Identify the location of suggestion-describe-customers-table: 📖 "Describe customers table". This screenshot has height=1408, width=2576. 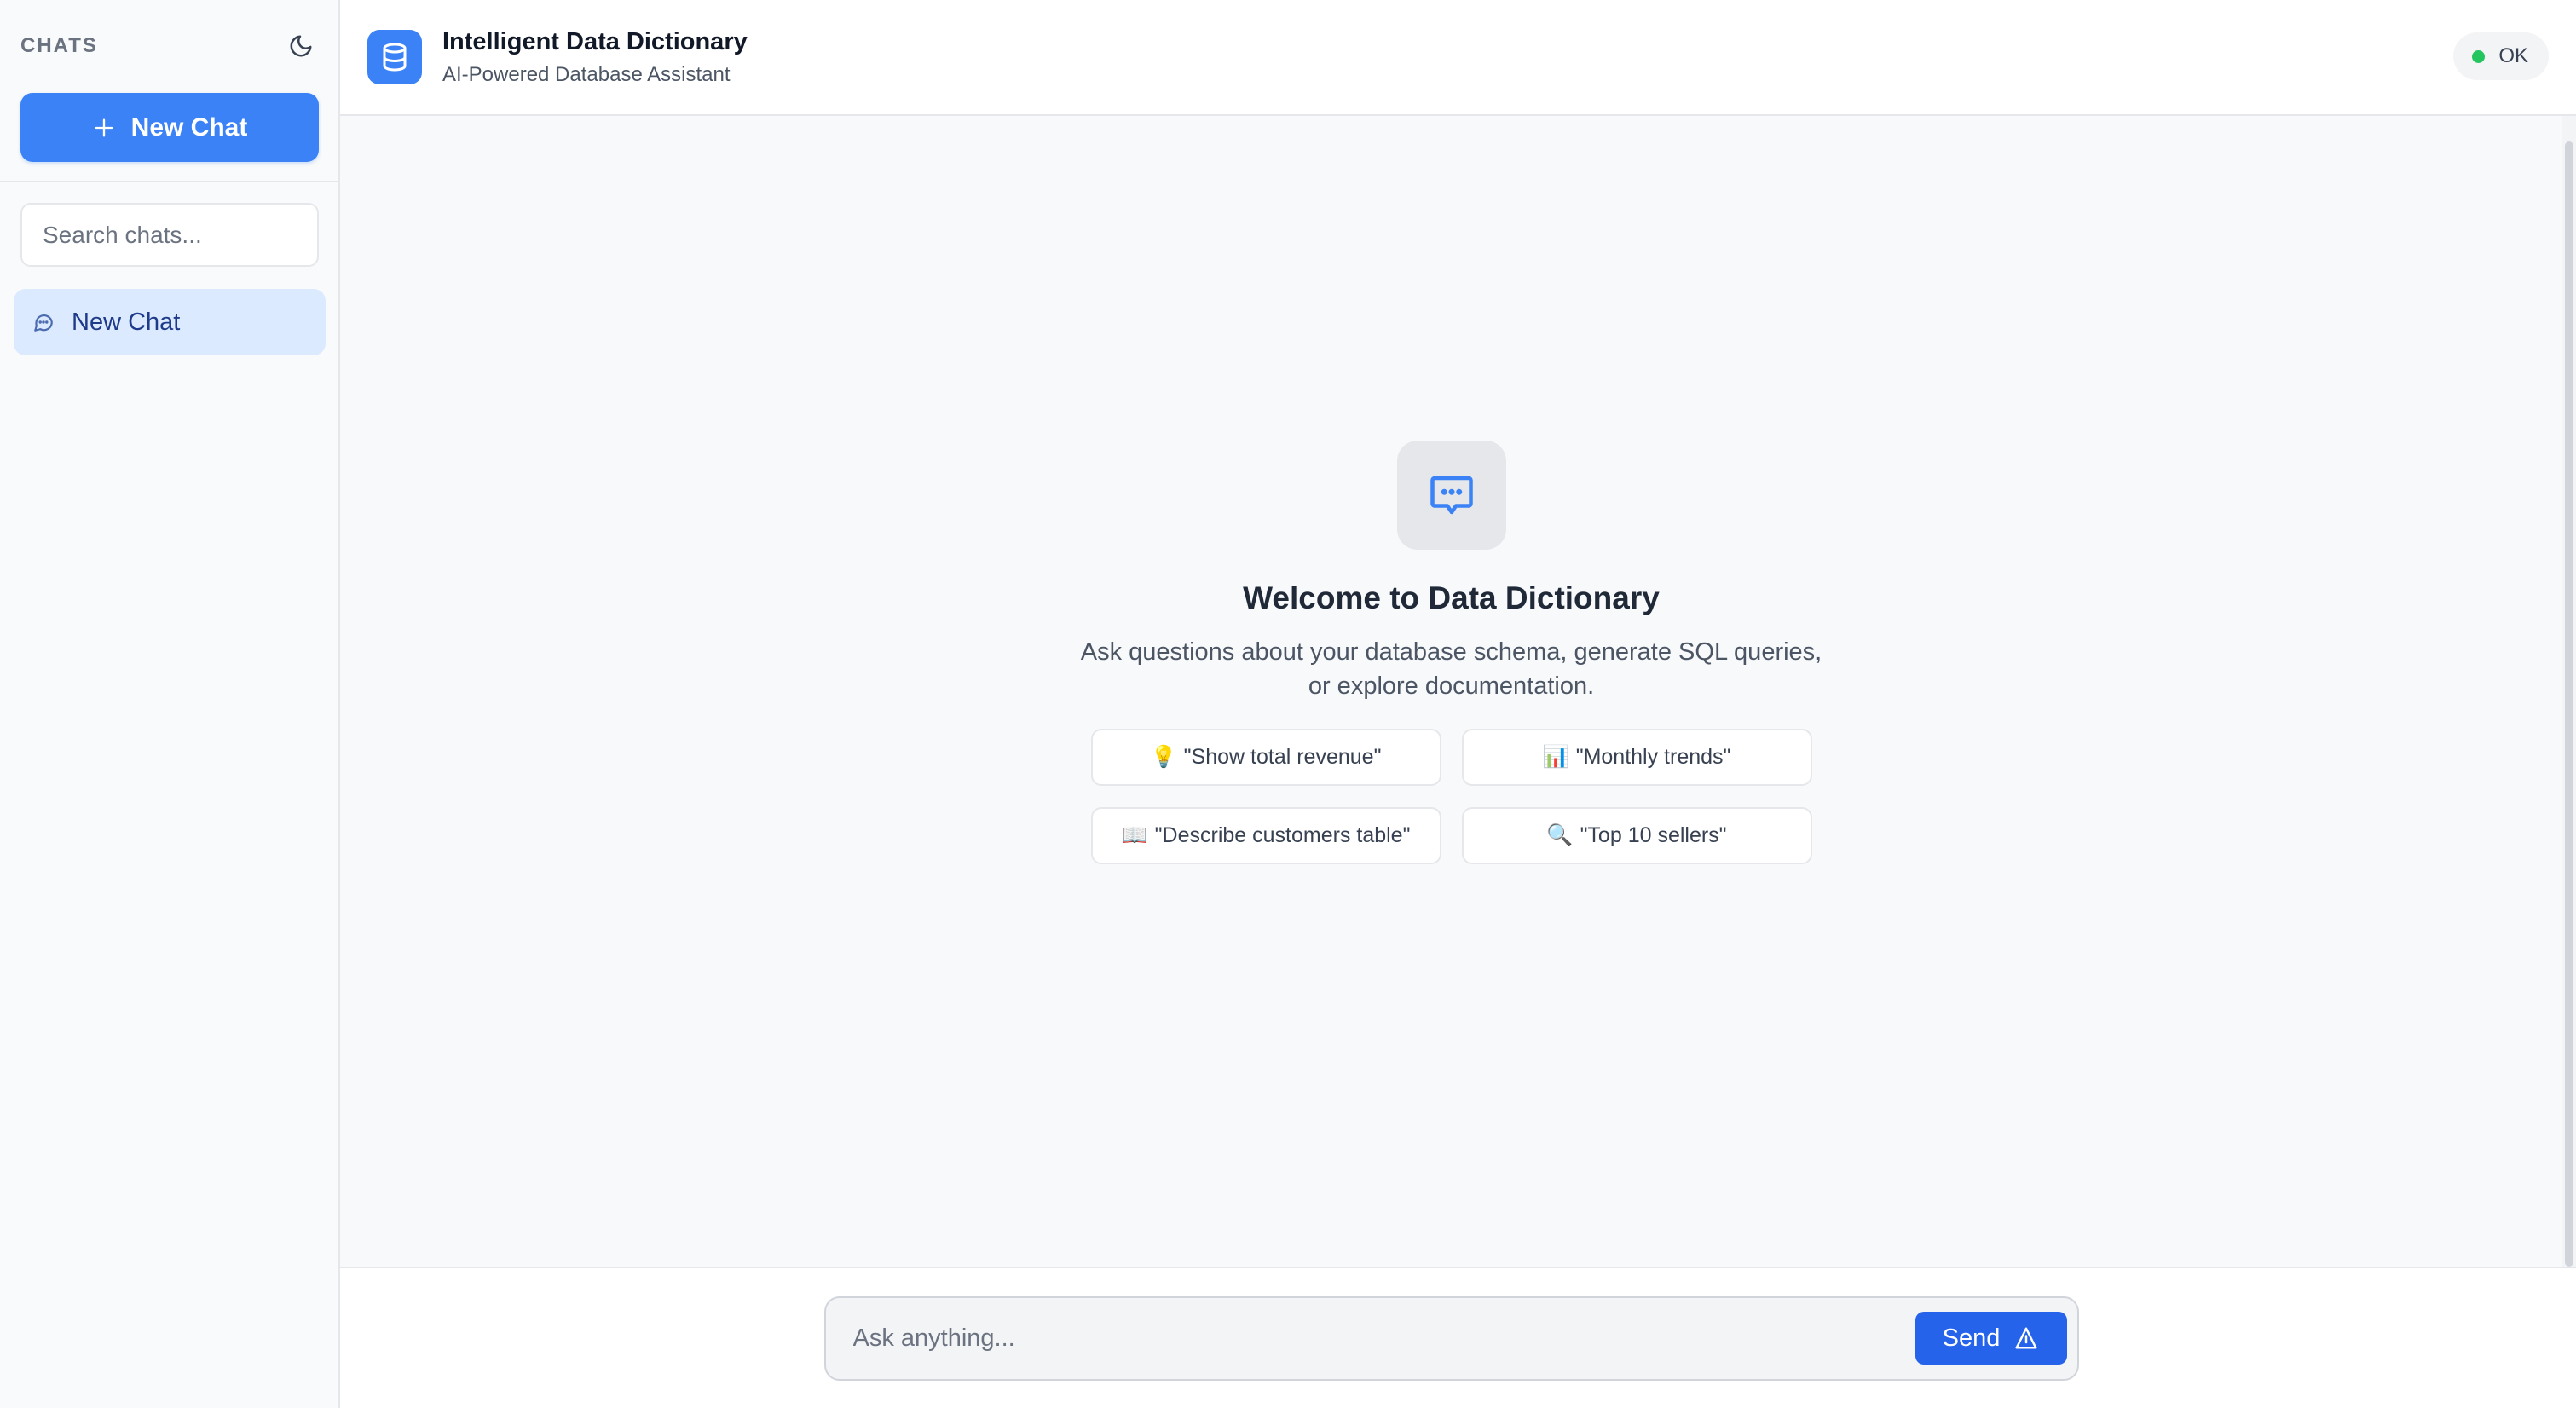
(1265, 835).